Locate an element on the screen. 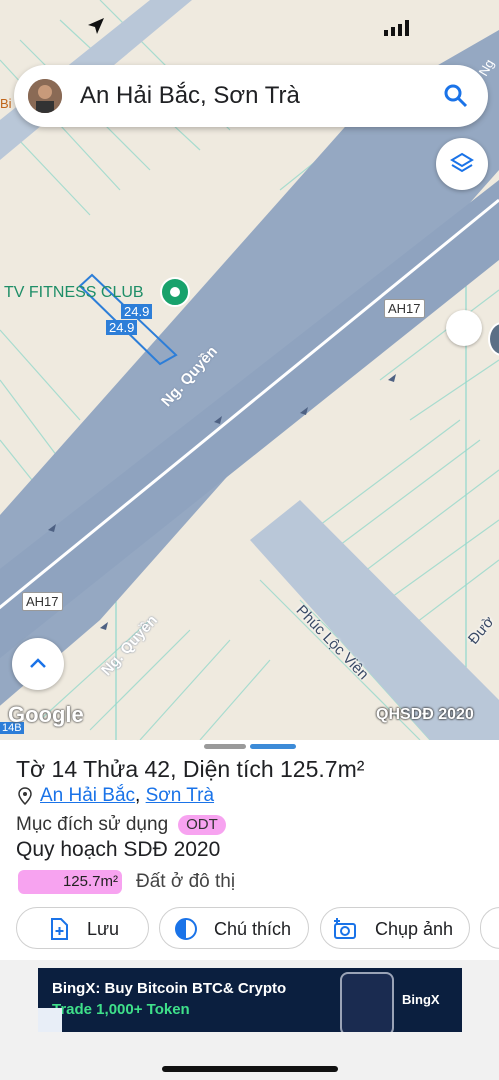 This screenshot has height=1080, width=499. search-bar: An Hải Bắc, Sơn Trà is located at coordinates (251, 96).